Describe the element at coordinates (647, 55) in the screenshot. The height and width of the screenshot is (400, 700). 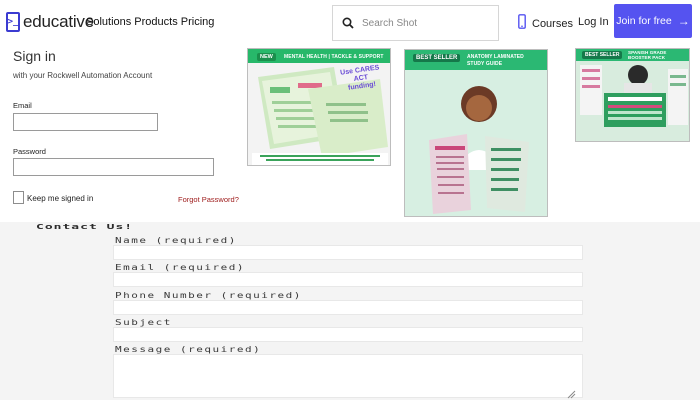
I see `promo-title: SPANISH GRADE BOOSTER PACK` at that location.